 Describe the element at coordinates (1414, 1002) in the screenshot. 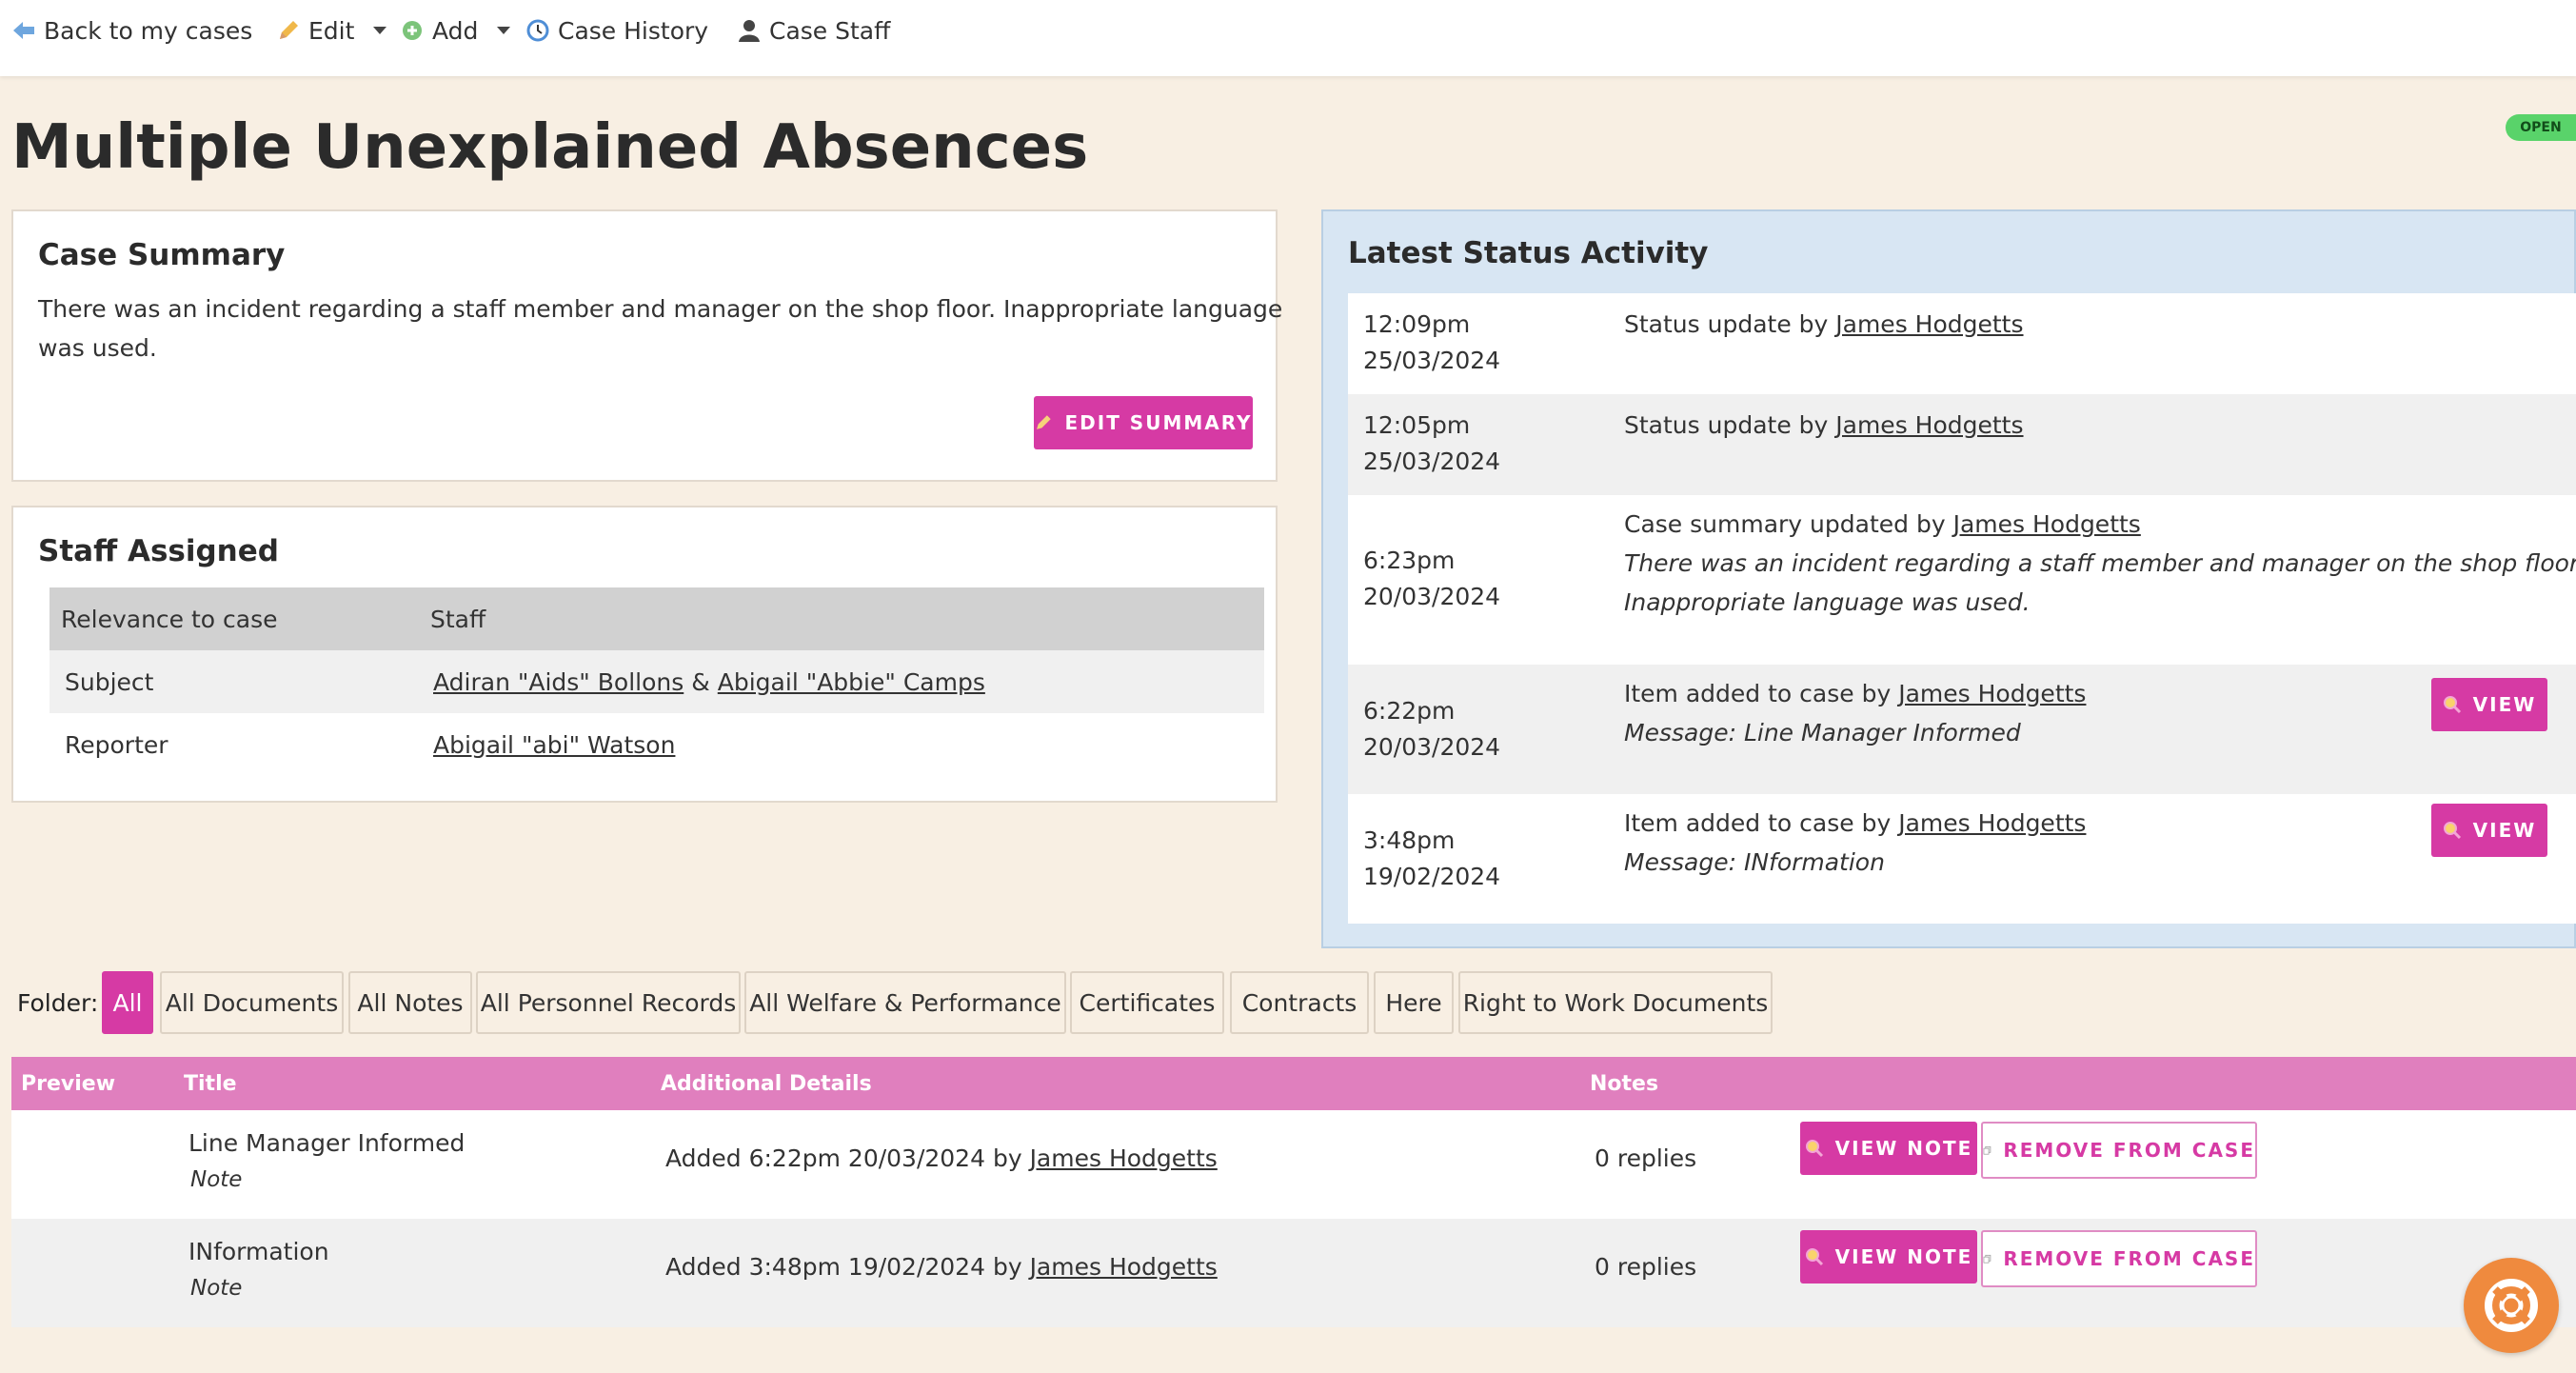

I see `folder-tab-here: Here` at that location.